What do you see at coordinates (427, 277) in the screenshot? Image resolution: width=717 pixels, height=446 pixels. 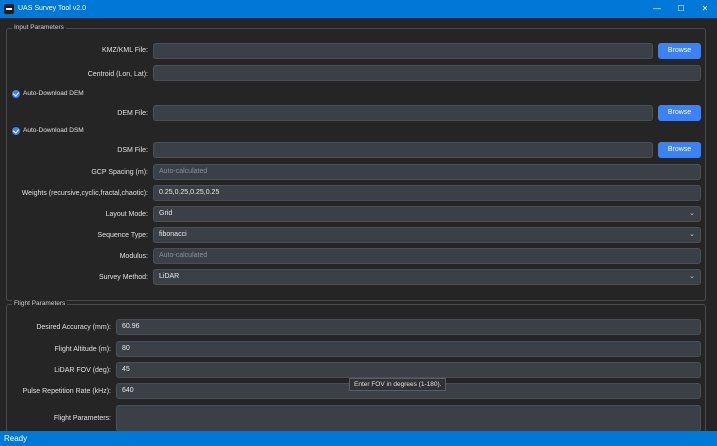 I see `survey-method-select: LiDAR ⌄` at bounding box center [427, 277].